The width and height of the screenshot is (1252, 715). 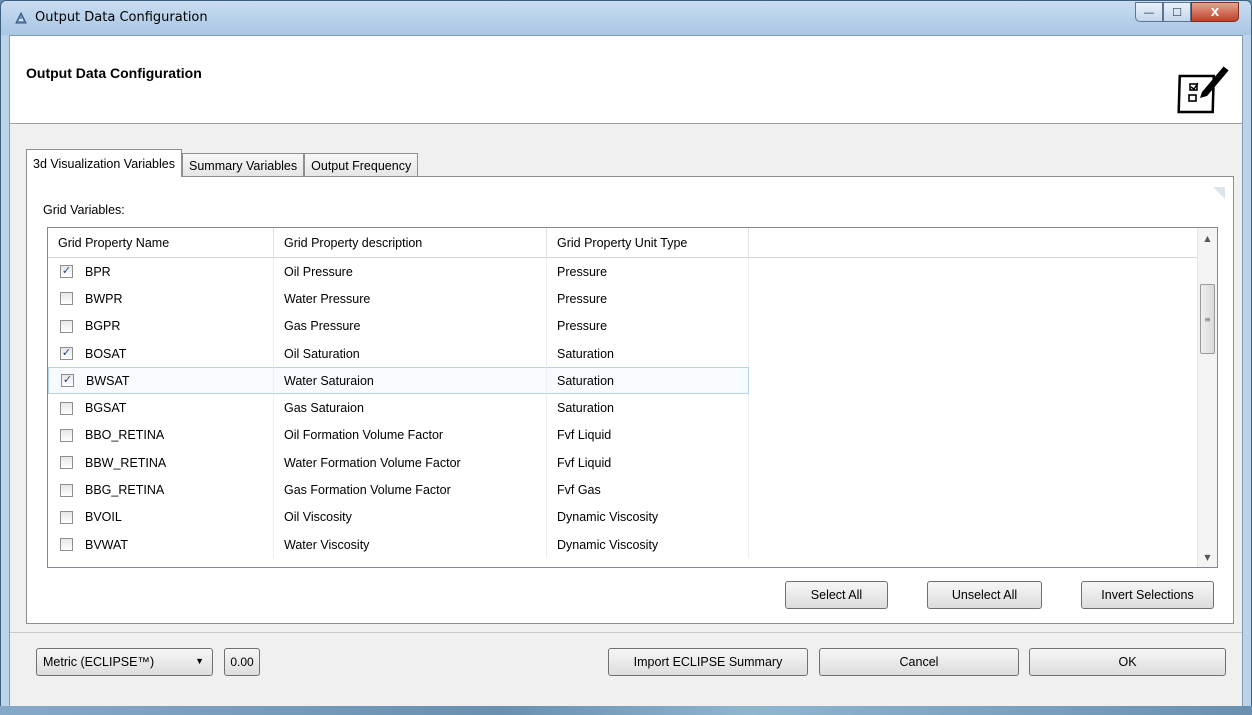 What do you see at coordinates (410, 299) in the screenshot?
I see `grid-property-description: Water Pressure` at bounding box center [410, 299].